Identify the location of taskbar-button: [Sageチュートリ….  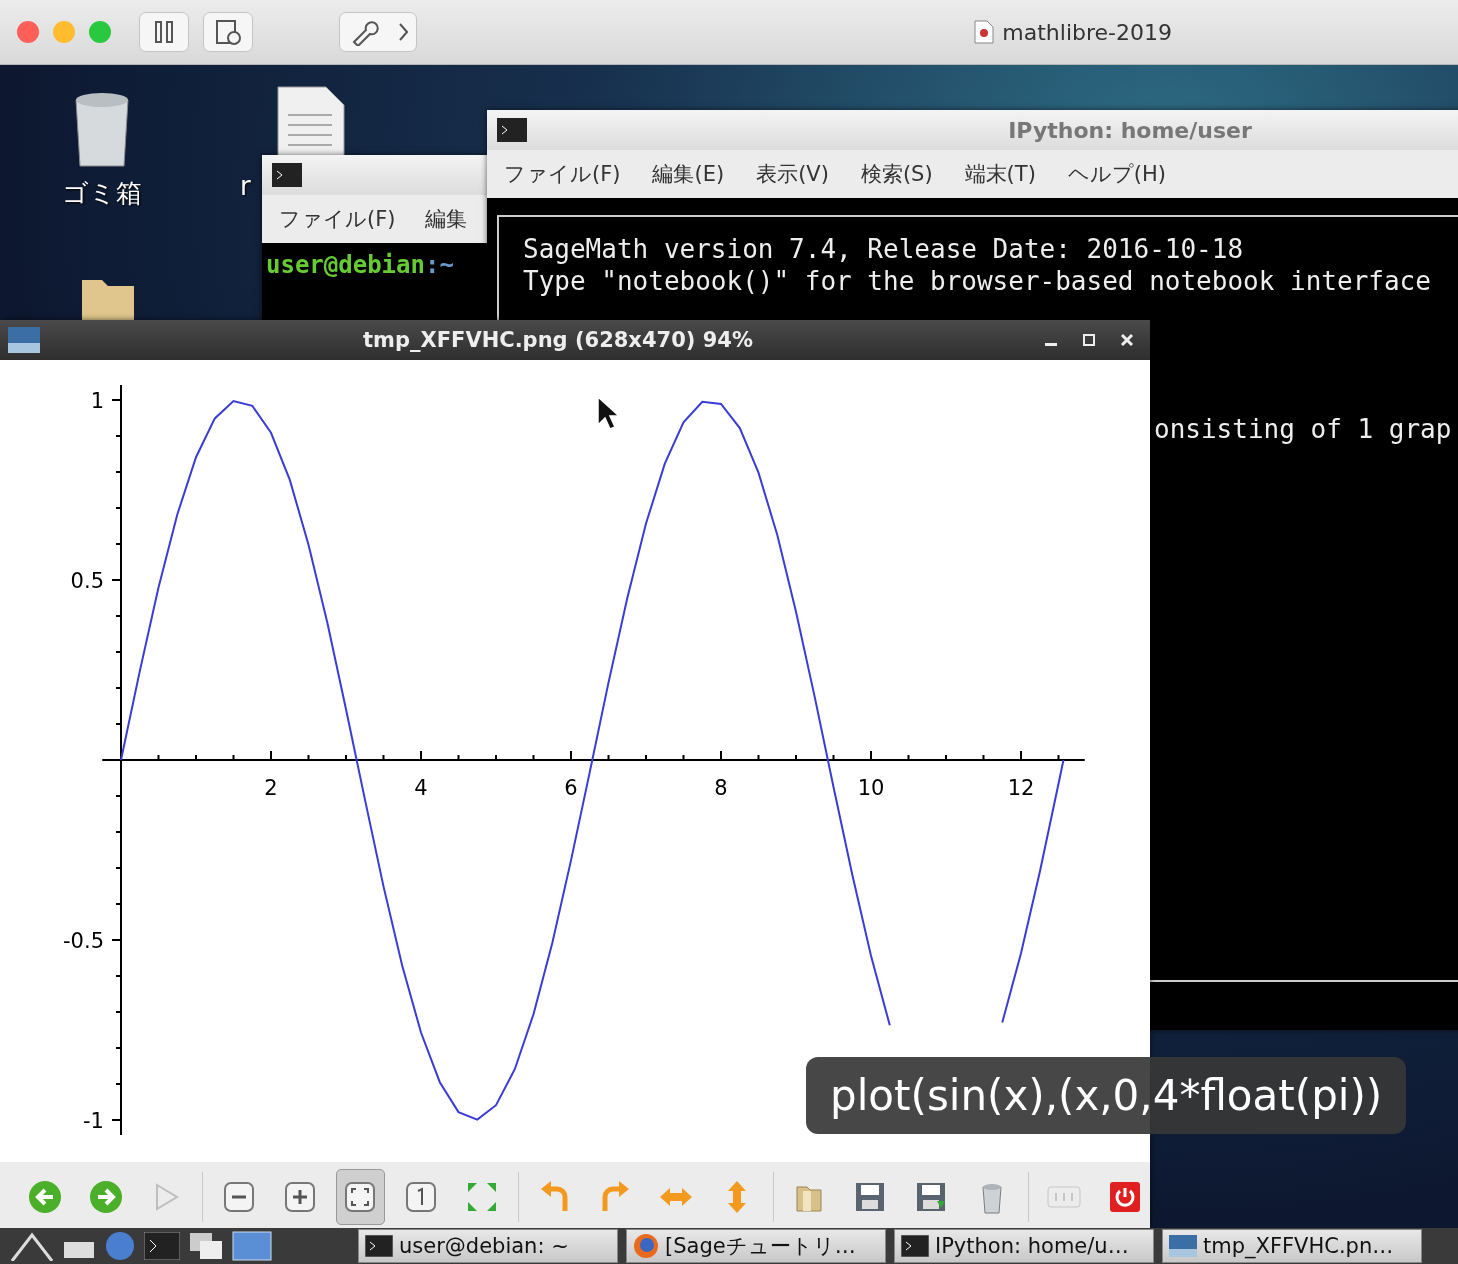
(756, 1246).